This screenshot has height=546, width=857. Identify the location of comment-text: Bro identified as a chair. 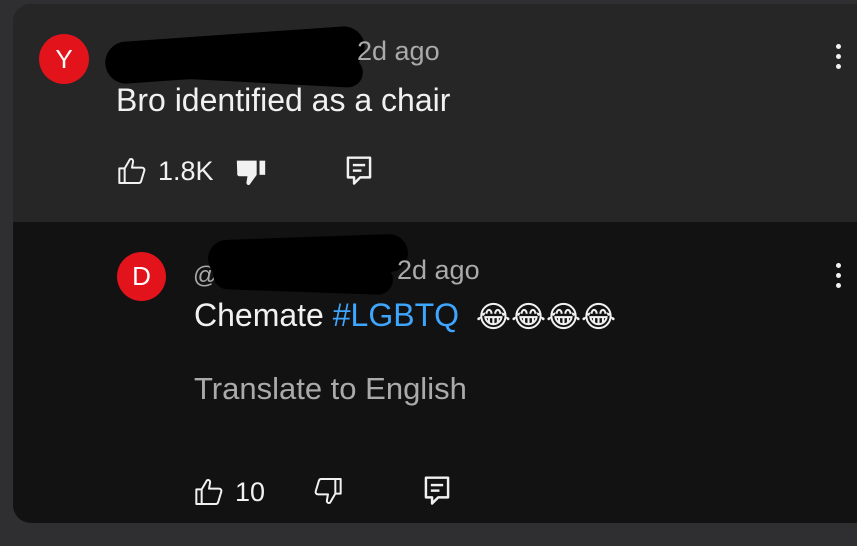
(283, 100).